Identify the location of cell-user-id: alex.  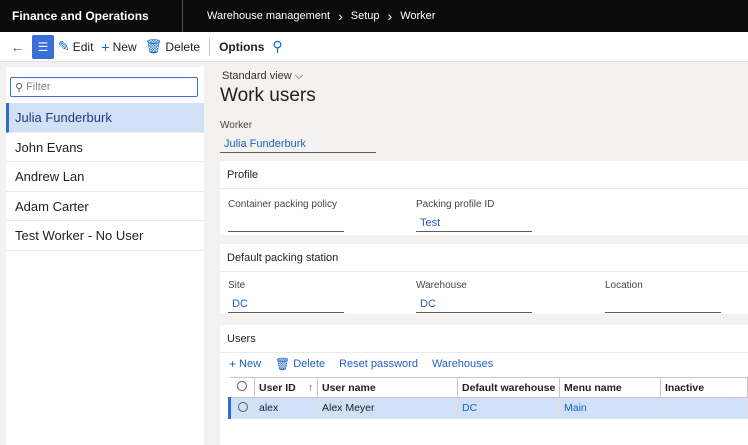
(286, 408).